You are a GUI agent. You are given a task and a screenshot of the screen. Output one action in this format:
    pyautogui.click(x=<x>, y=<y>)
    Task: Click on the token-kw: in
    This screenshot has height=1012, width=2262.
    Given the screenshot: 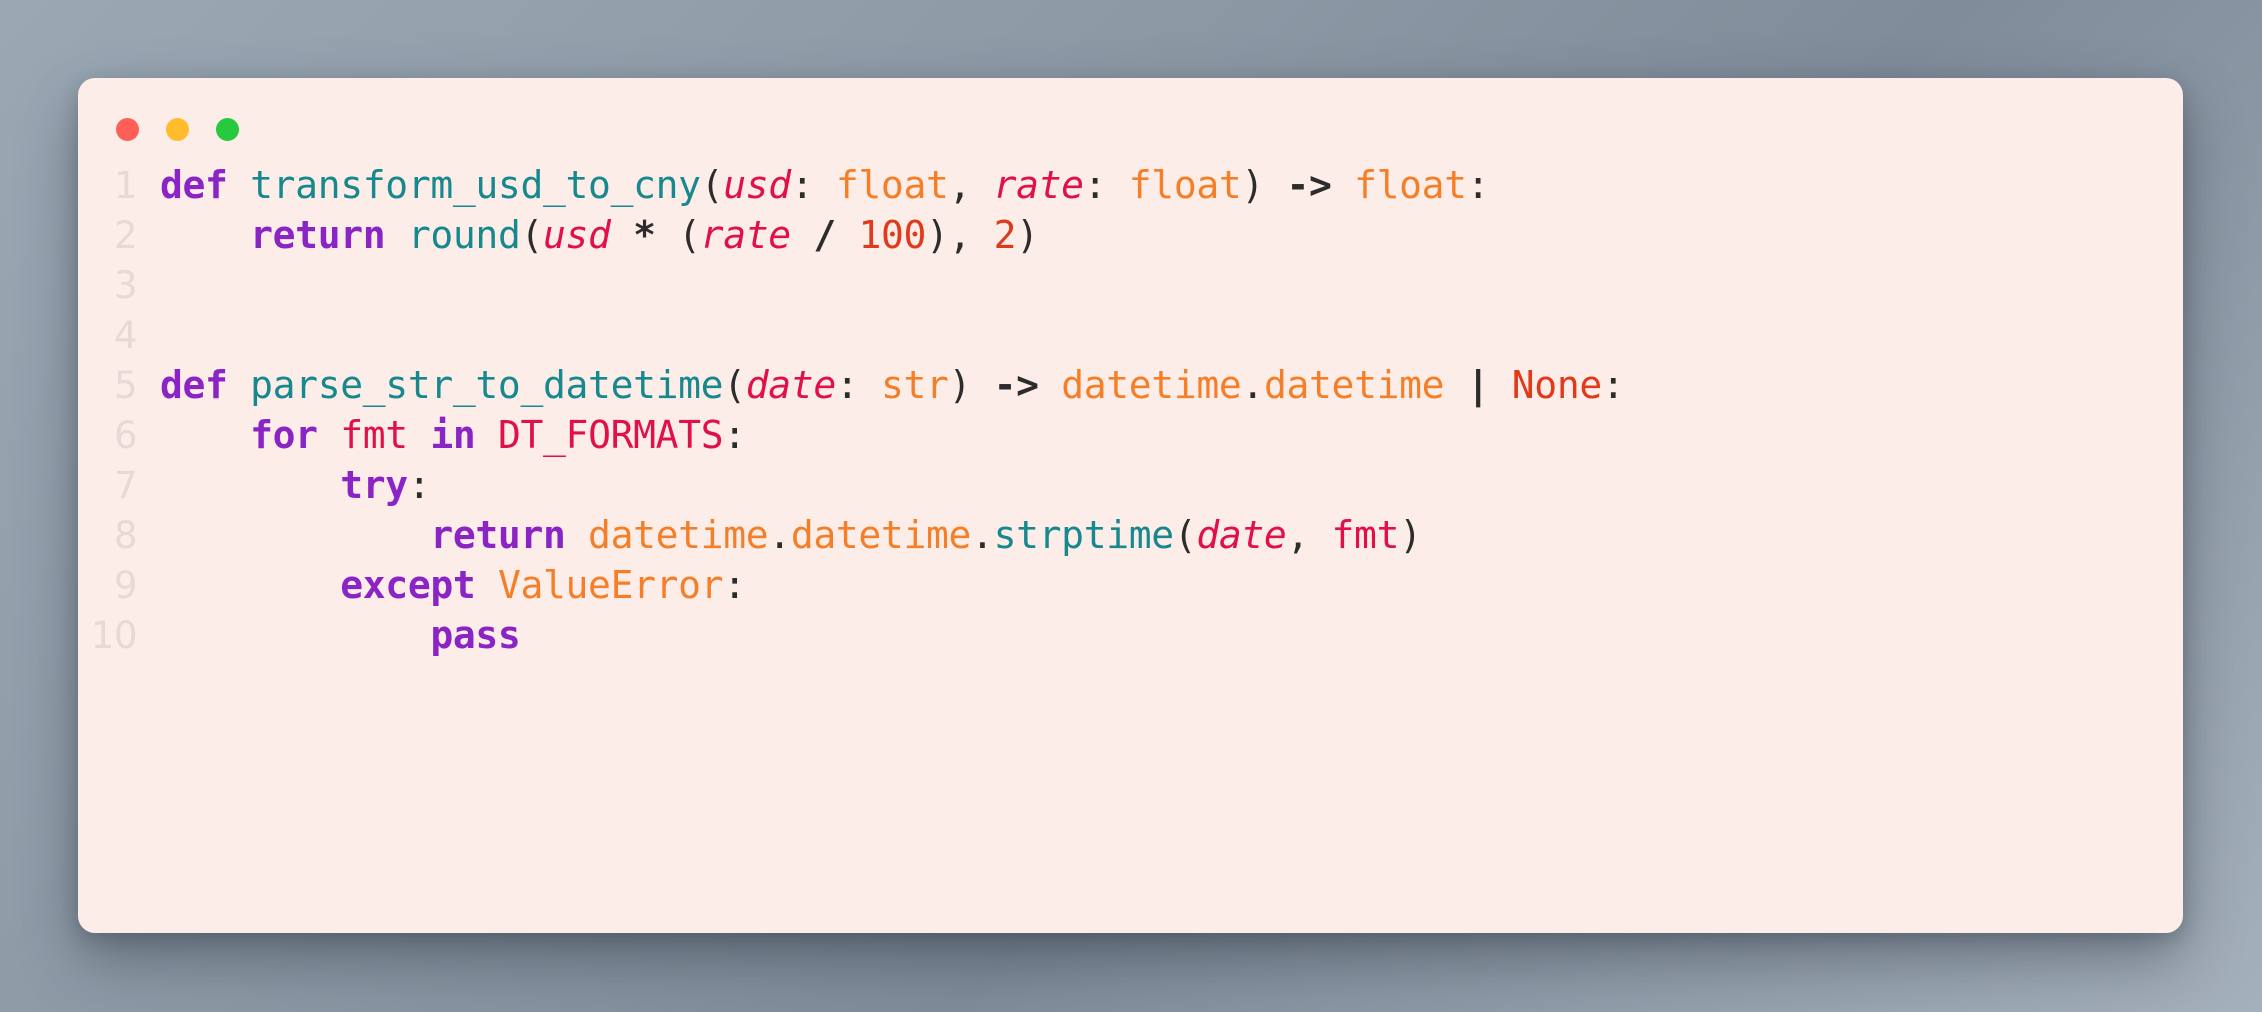 What is the action you would take?
    pyautogui.click(x=453, y=435)
    